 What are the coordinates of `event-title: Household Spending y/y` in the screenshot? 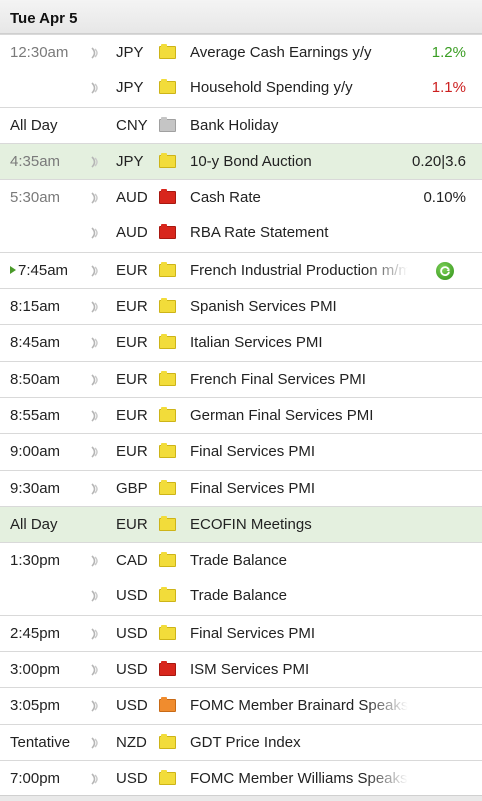 It's located at (299, 88).